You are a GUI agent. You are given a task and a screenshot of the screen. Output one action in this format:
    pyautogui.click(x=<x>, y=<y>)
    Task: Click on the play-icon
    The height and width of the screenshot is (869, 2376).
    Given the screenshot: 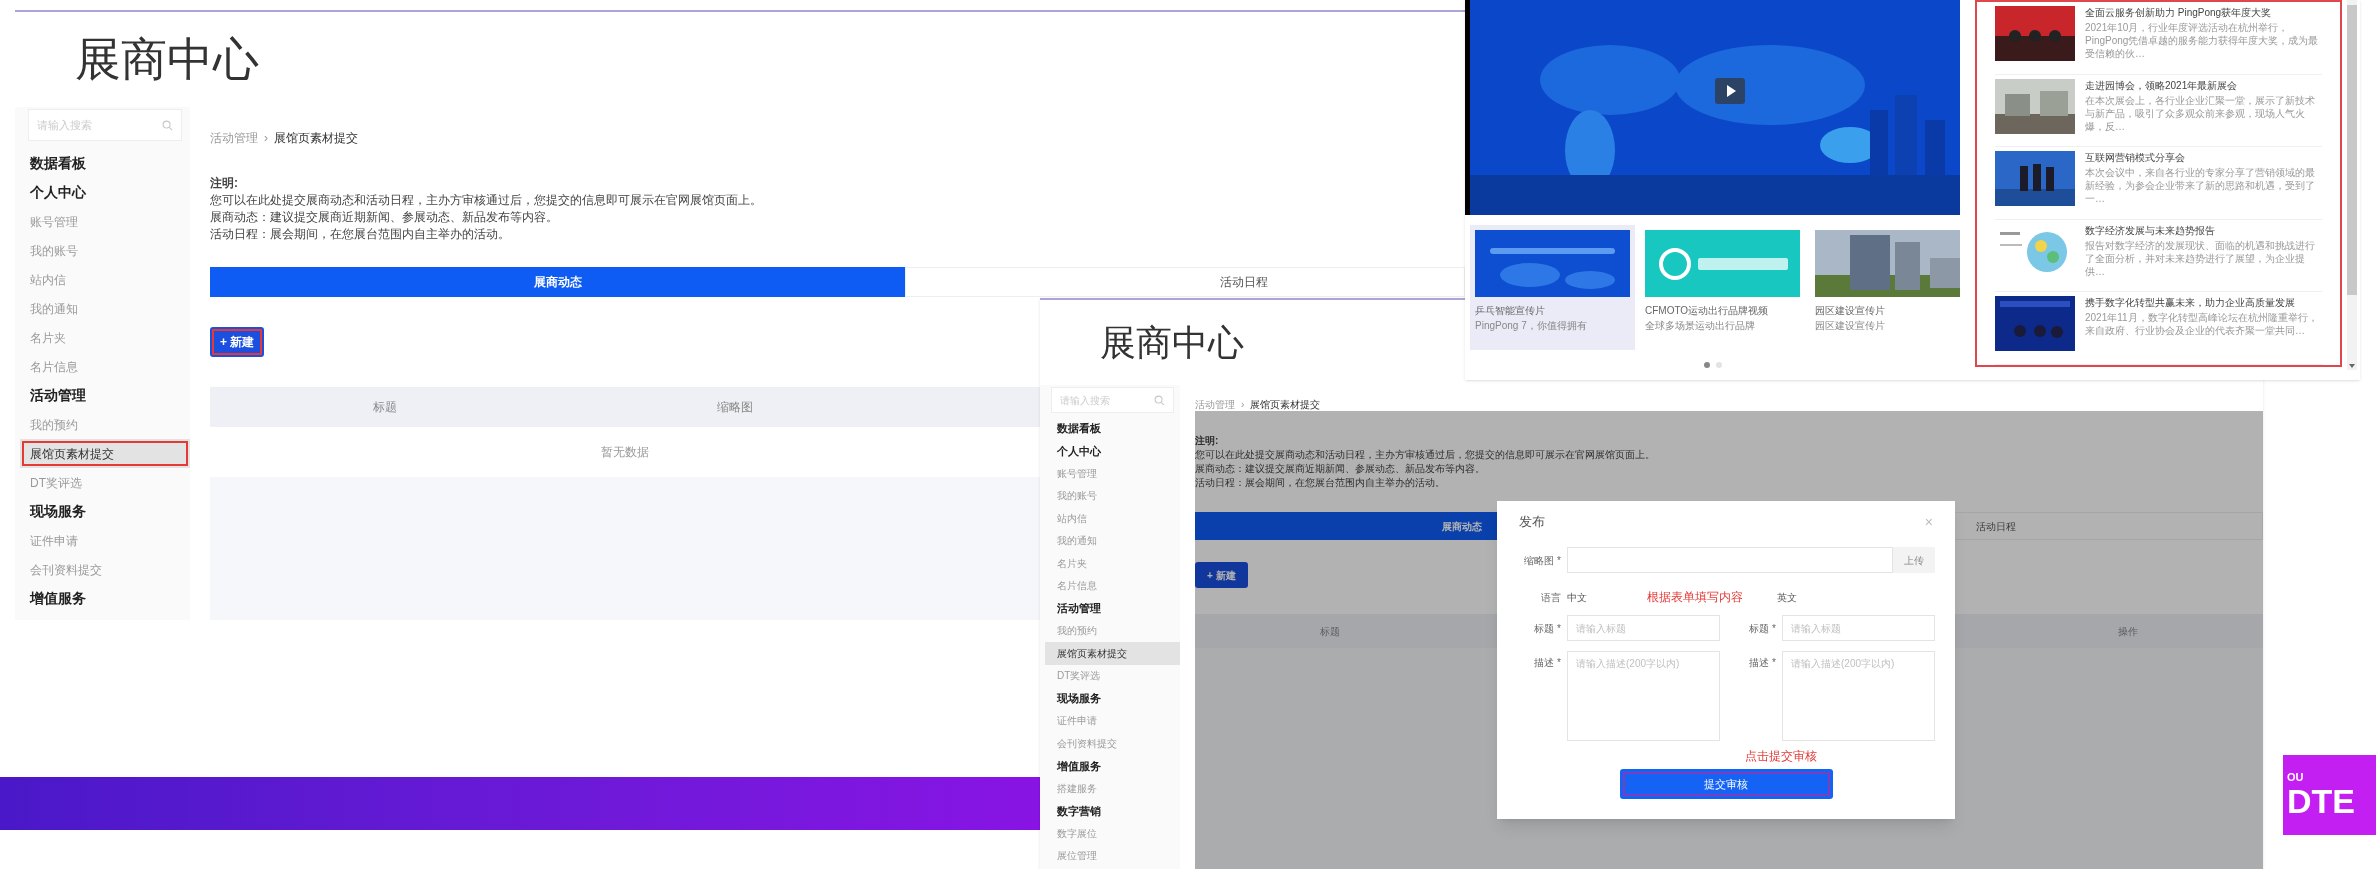 What is the action you would take?
    pyautogui.click(x=1730, y=91)
    